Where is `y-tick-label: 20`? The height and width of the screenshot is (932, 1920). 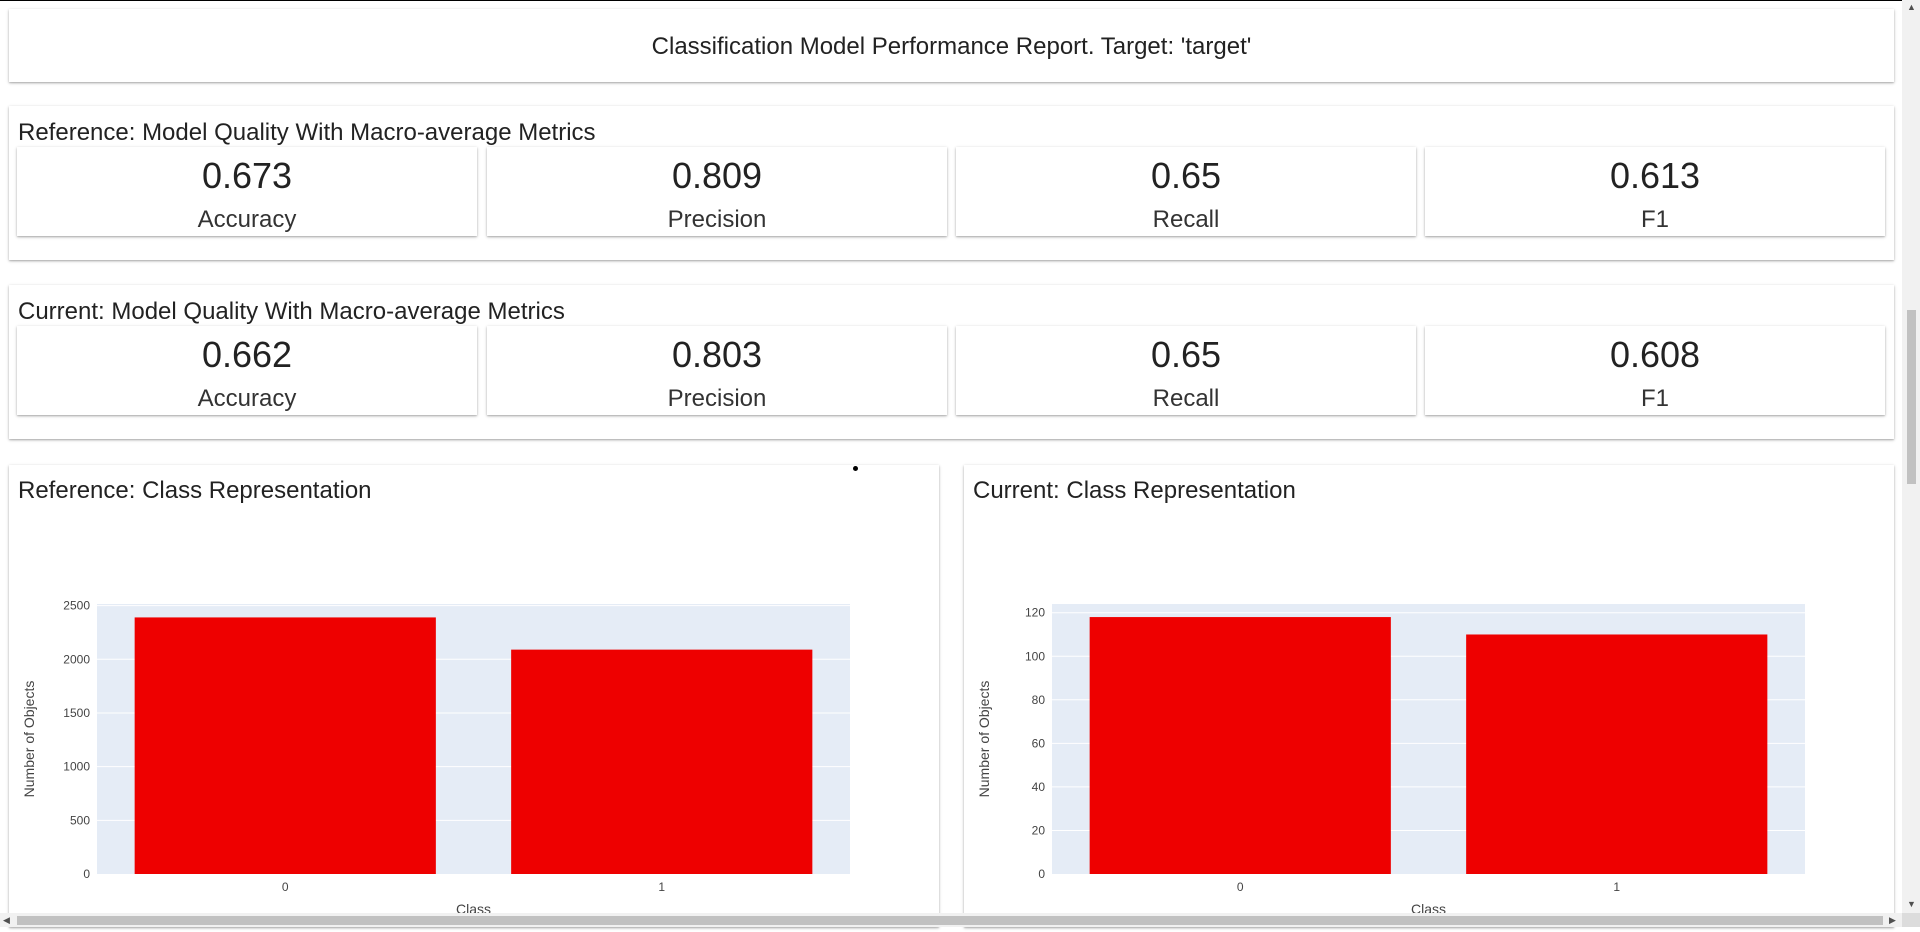
y-tick-label: 20 is located at coordinates (1039, 830).